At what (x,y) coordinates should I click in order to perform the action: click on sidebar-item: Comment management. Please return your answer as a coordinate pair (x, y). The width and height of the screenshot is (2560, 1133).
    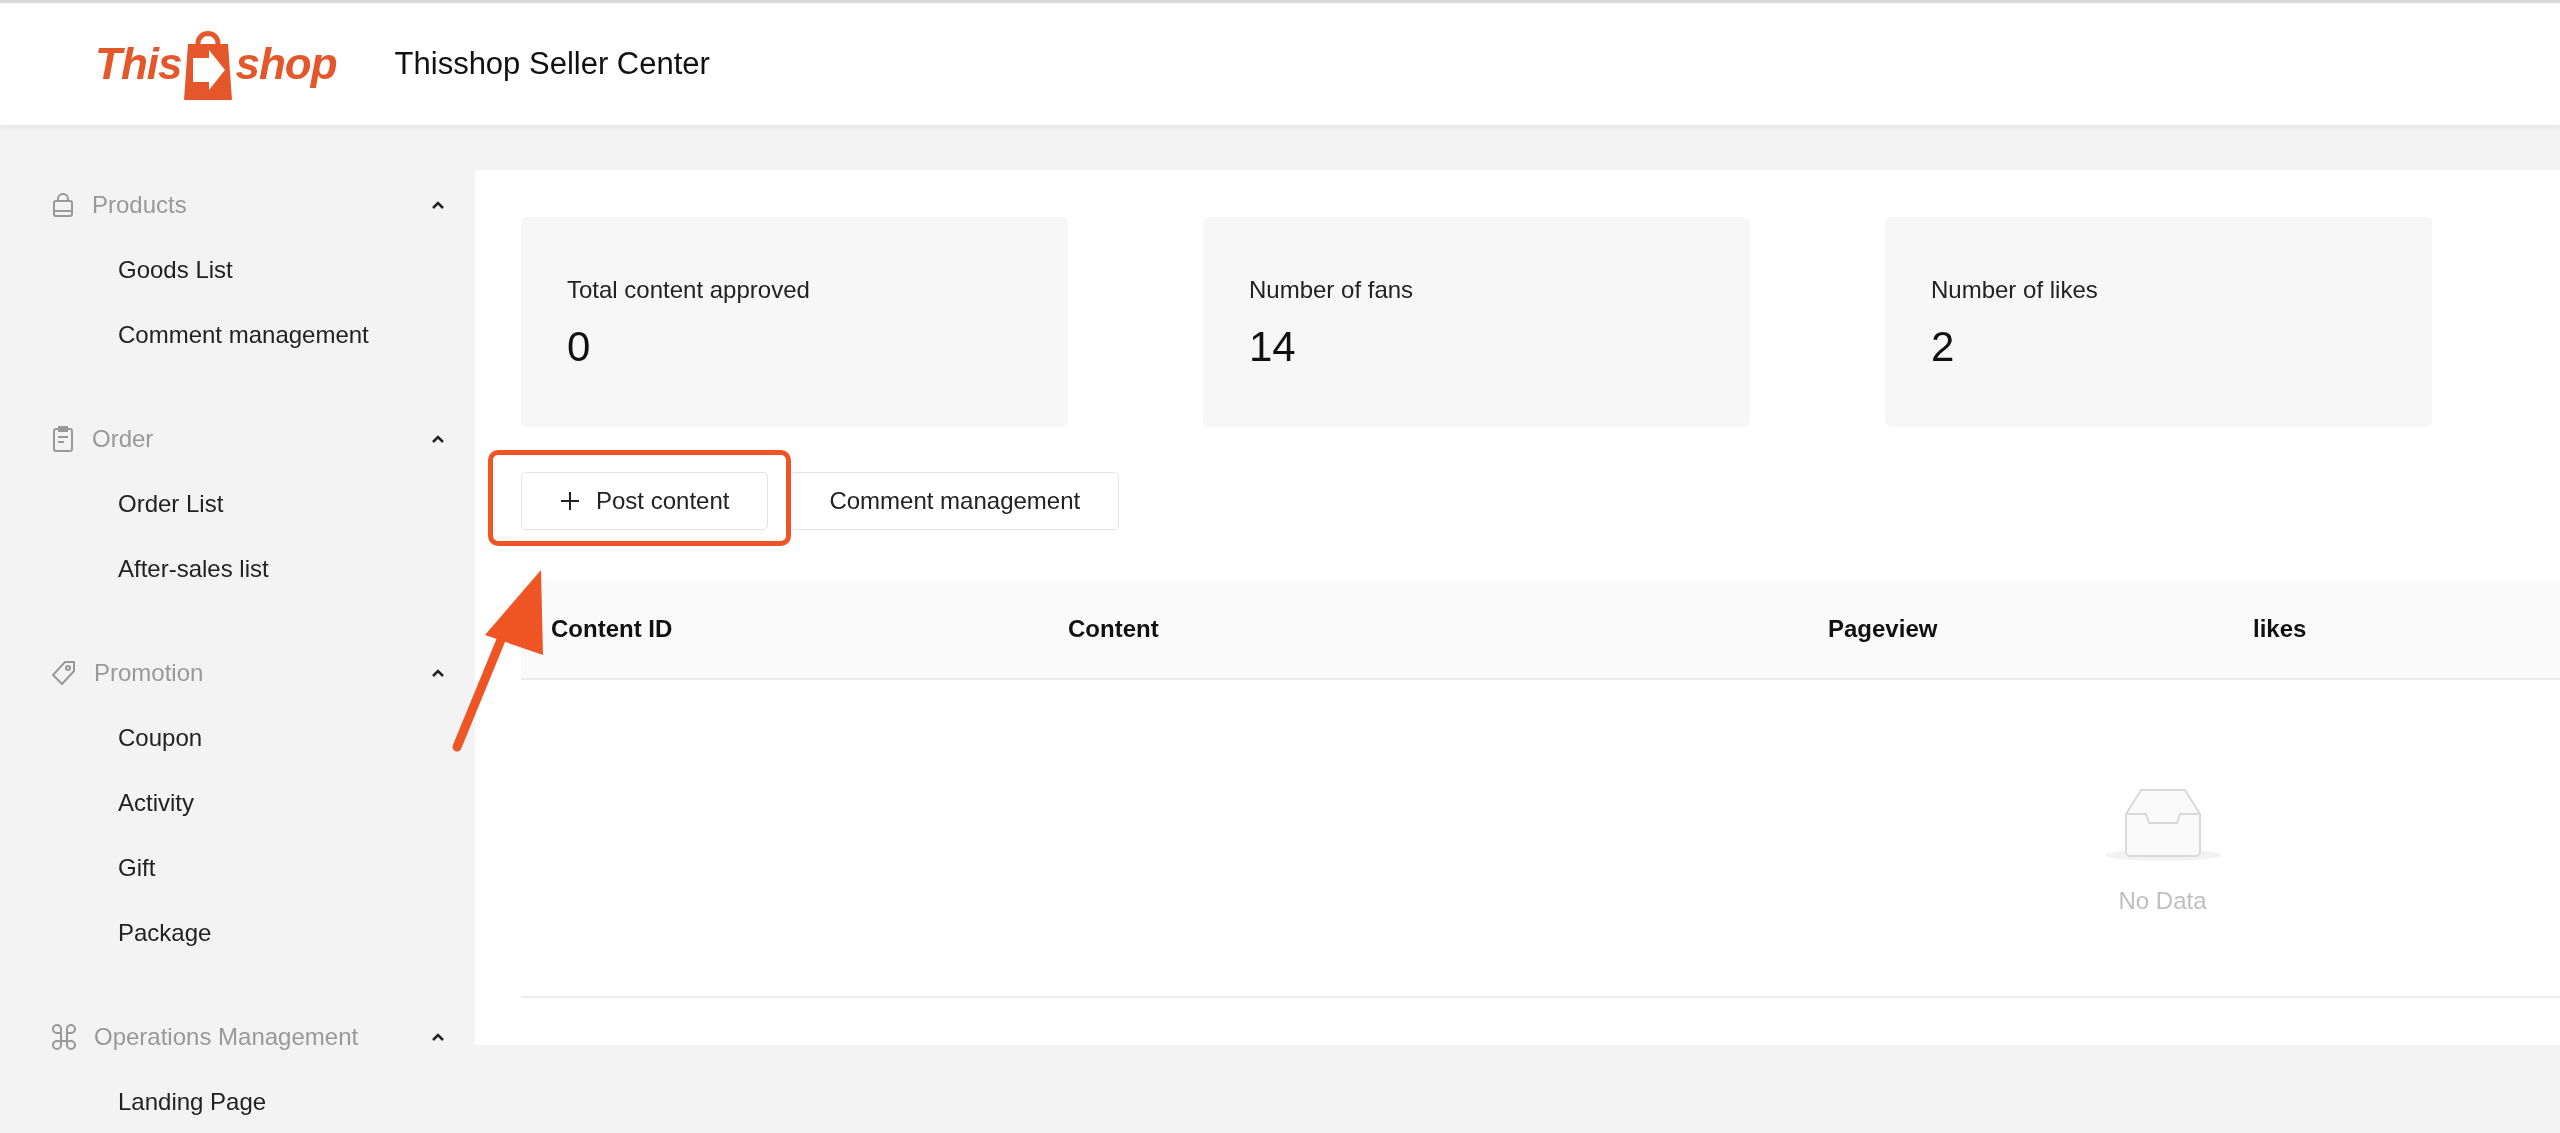
    Looking at the image, I should click on (237, 334).